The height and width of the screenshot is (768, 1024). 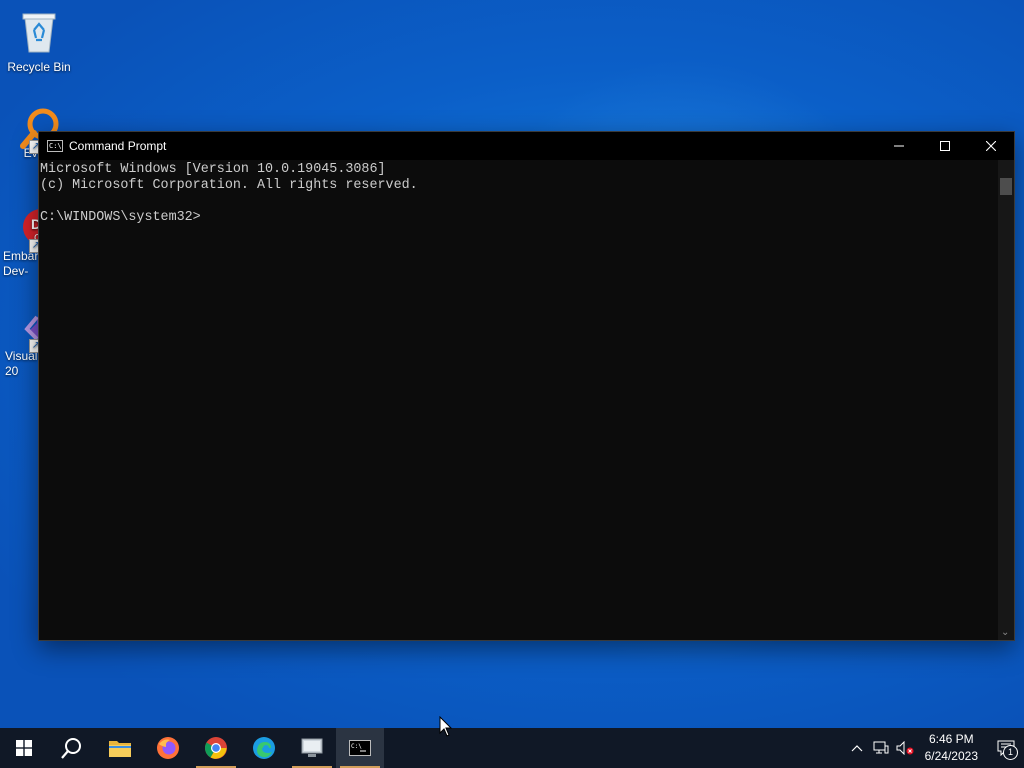 What do you see at coordinates (1005, 632) in the screenshot?
I see `chevron-down-icon: ⌄` at bounding box center [1005, 632].